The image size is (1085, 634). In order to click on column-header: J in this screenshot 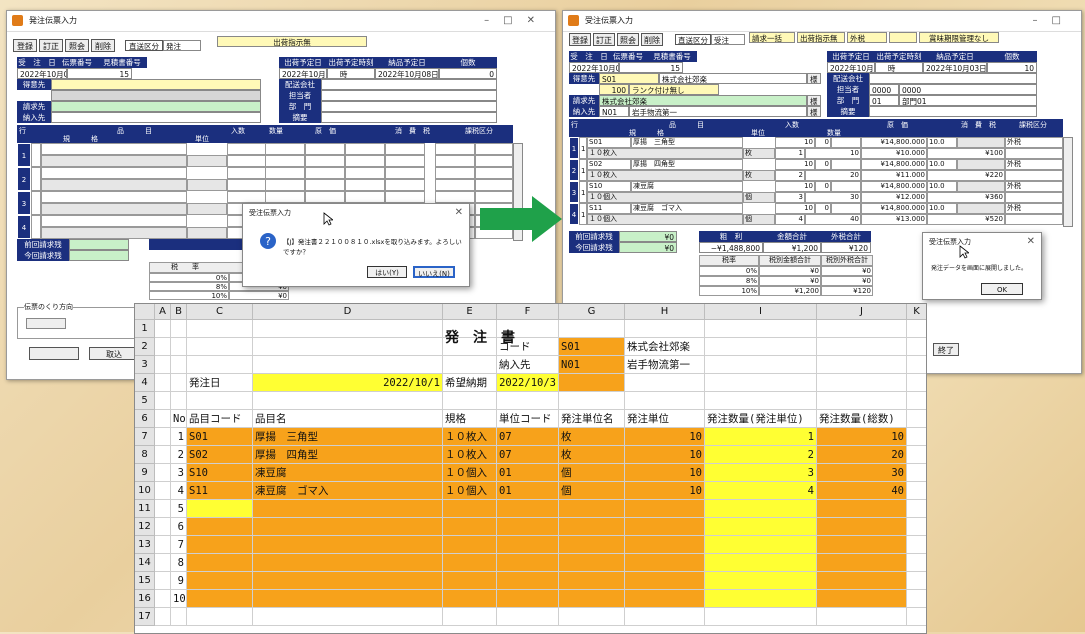, I will do `click(862, 312)`.